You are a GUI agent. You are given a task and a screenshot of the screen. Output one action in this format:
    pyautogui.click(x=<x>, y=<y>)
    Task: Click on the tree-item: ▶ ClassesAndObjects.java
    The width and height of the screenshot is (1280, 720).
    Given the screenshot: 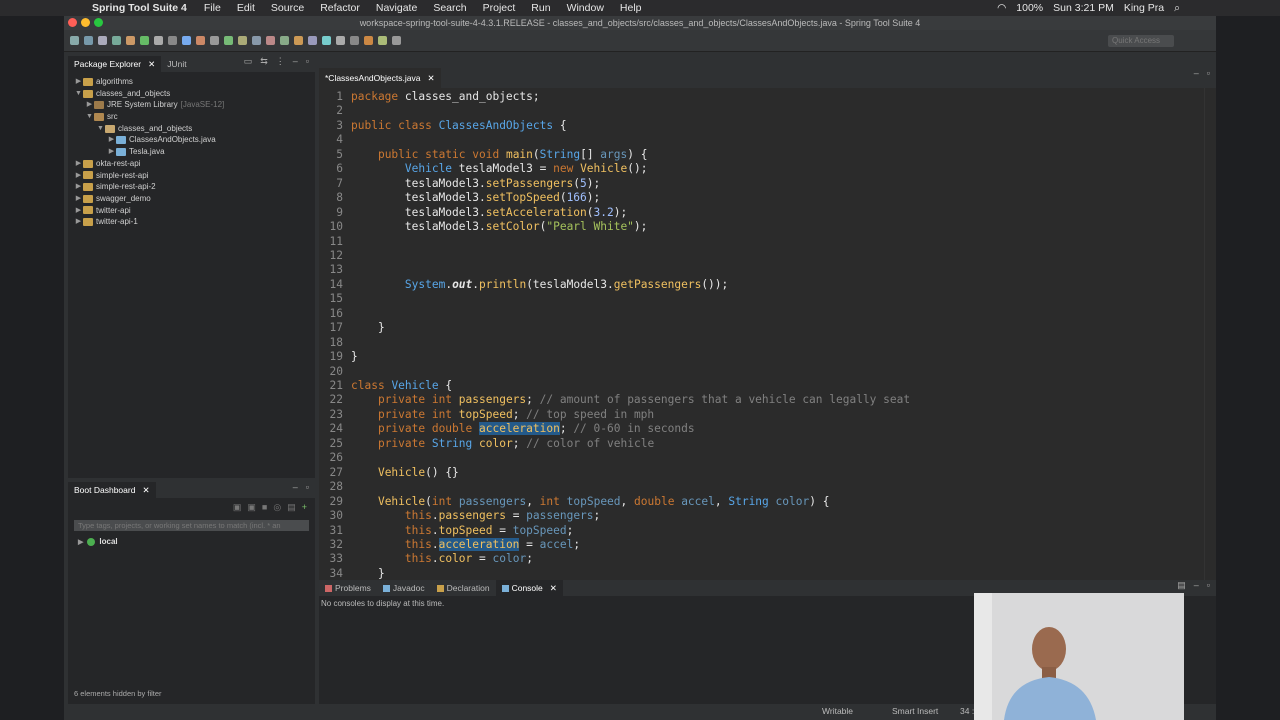 What is the action you would take?
    pyautogui.click(x=191, y=140)
    